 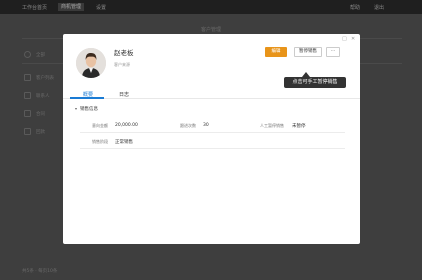 What do you see at coordinates (40, 114) in the screenshot?
I see `row-label: 合同` at bounding box center [40, 114].